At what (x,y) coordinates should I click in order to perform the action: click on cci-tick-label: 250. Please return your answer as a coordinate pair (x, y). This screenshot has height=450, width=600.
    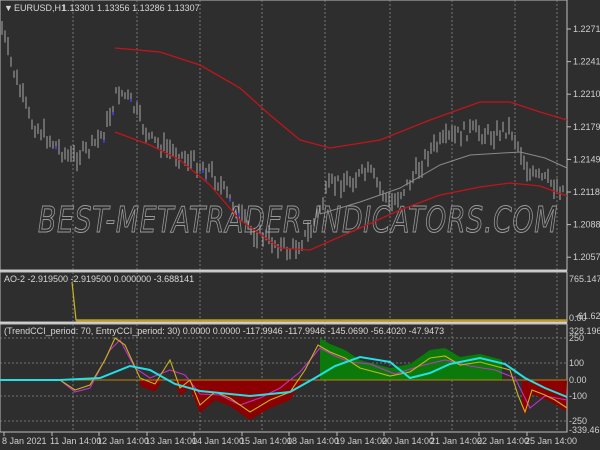
    Looking at the image, I should click on (576, 338).